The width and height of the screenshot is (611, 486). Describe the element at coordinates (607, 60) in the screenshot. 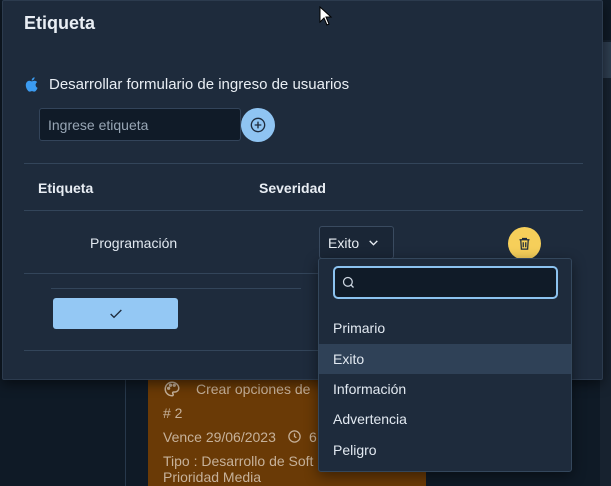

I see `background-strip` at that location.